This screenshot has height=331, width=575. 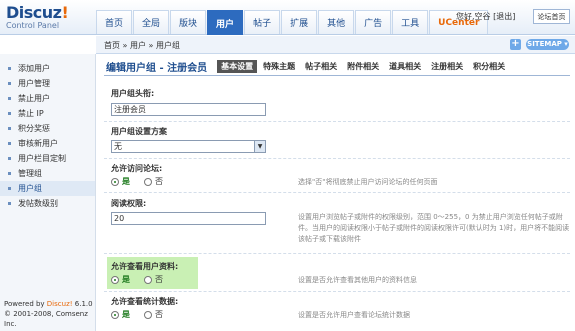 I want to click on view-stats-label: 允许查看统计数据:, so click(x=145, y=301).